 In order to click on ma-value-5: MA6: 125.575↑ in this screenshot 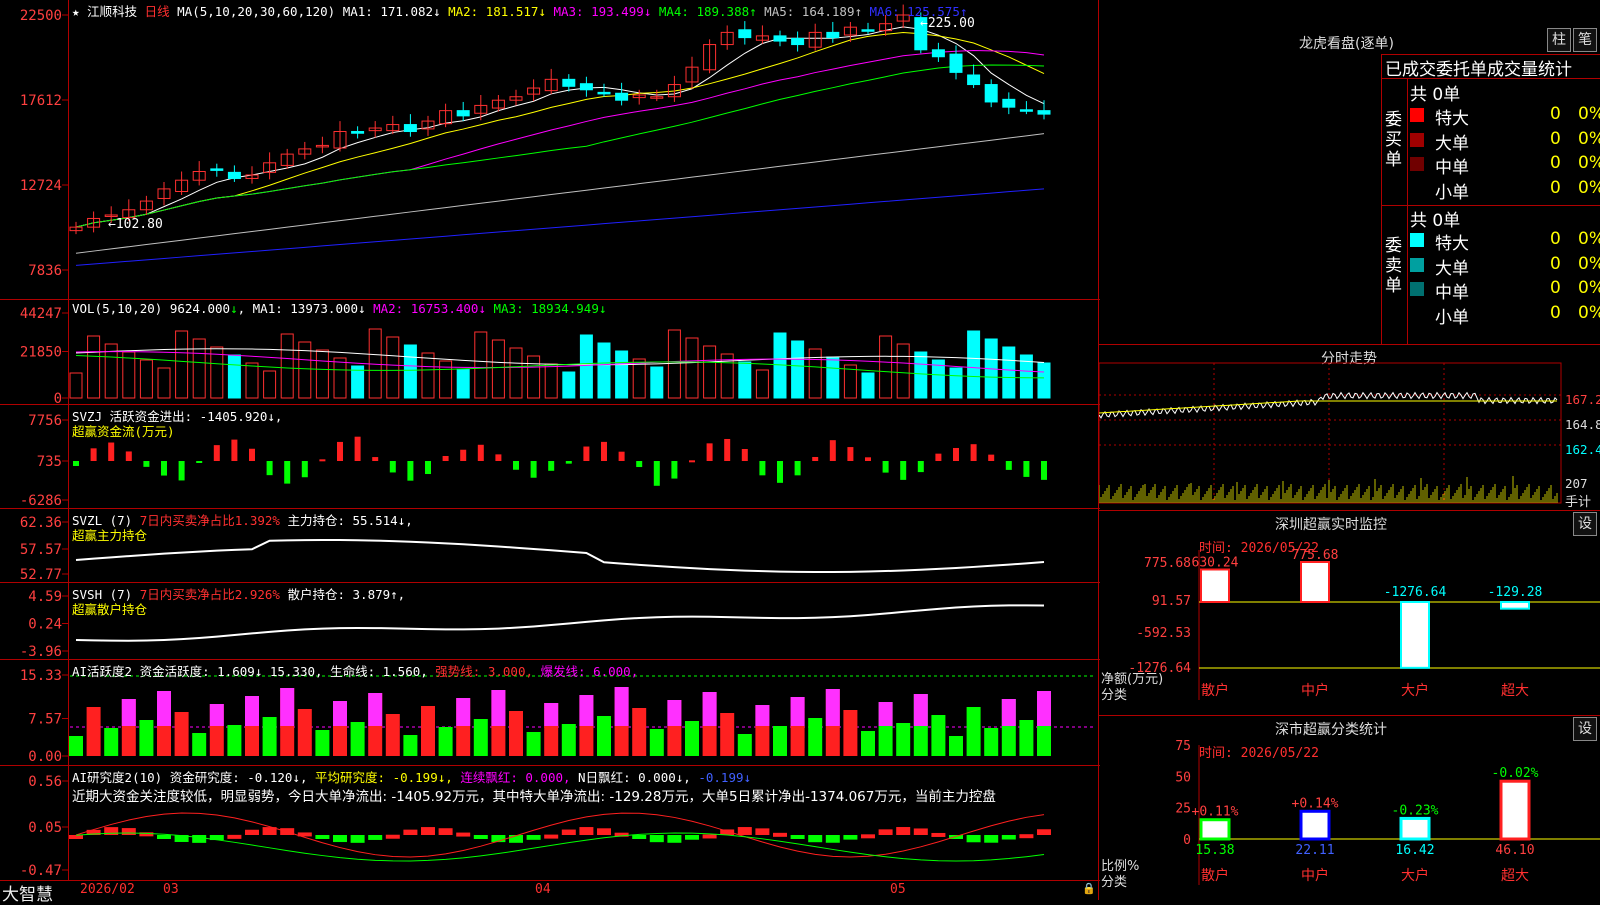, I will do `click(918, 11)`.